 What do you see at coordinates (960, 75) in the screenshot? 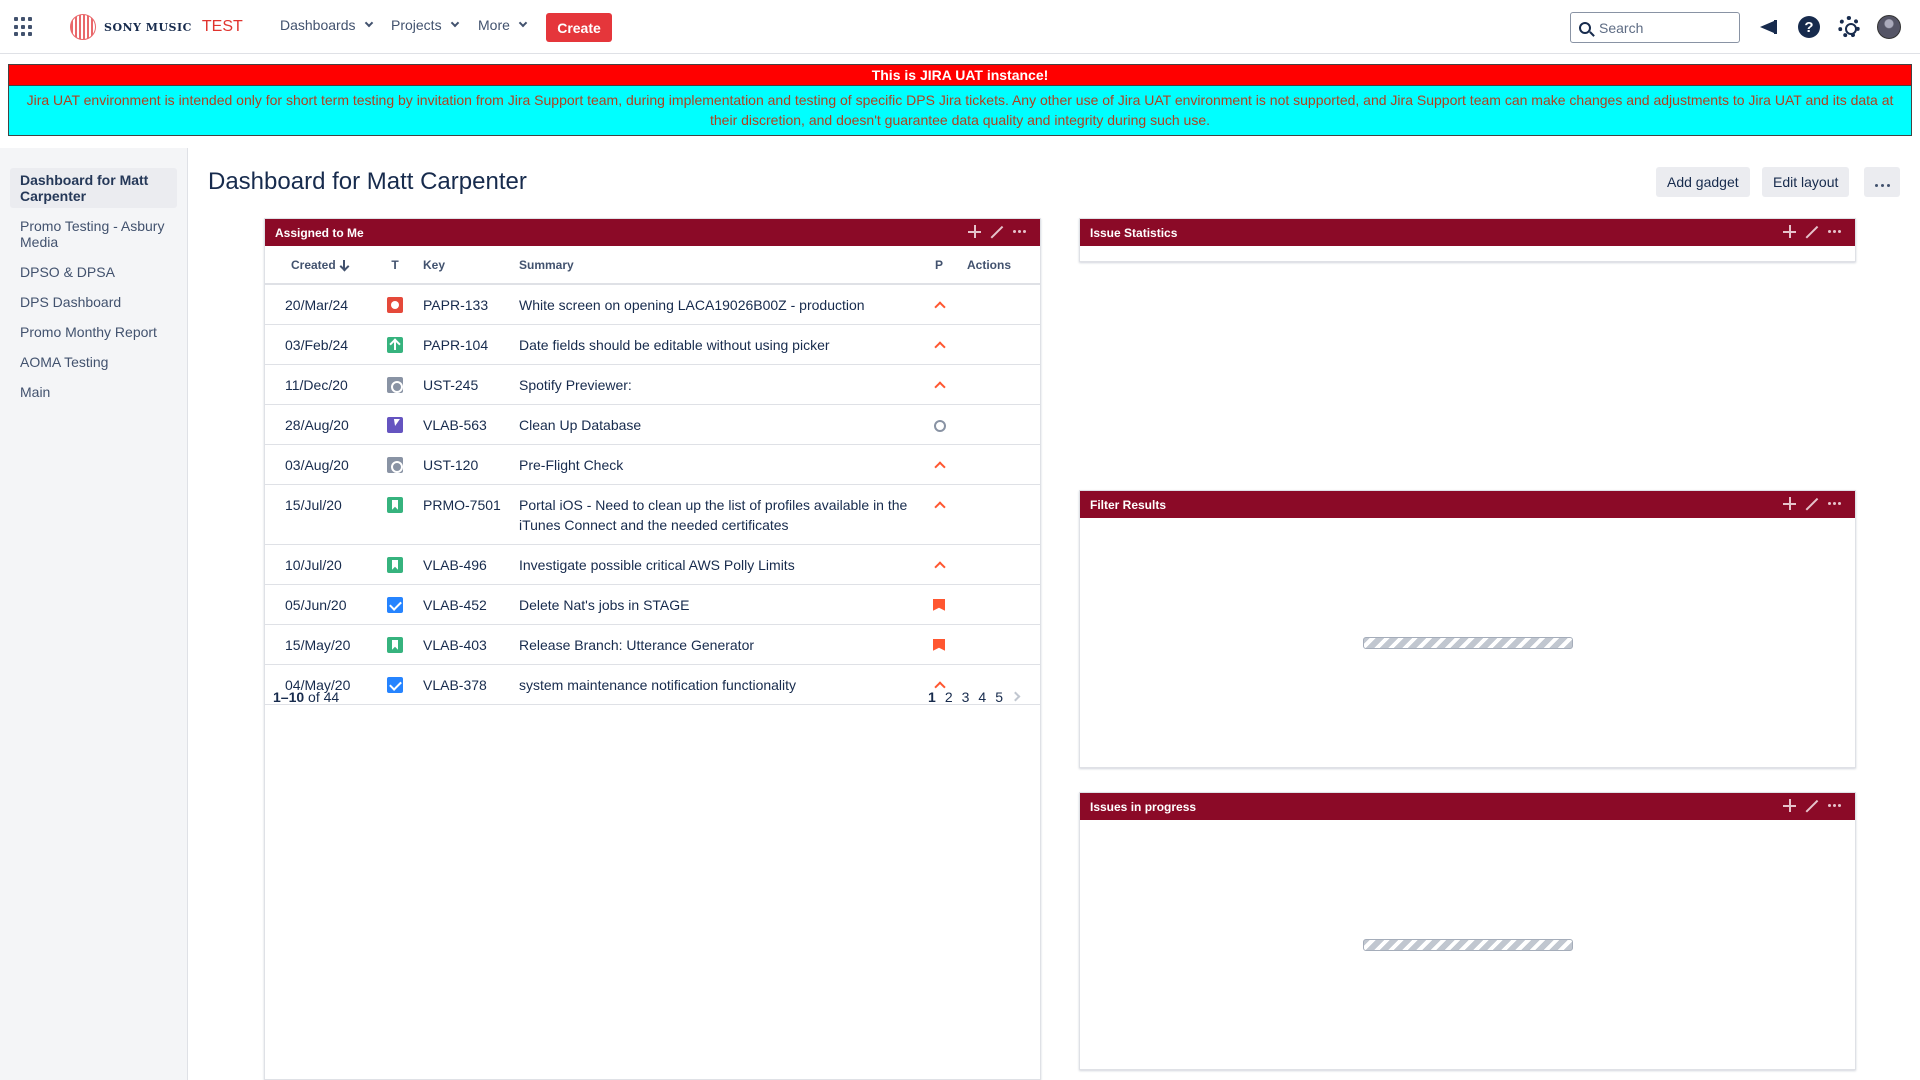
I see `banner-title: This is JIRA UAT instance!` at bounding box center [960, 75].